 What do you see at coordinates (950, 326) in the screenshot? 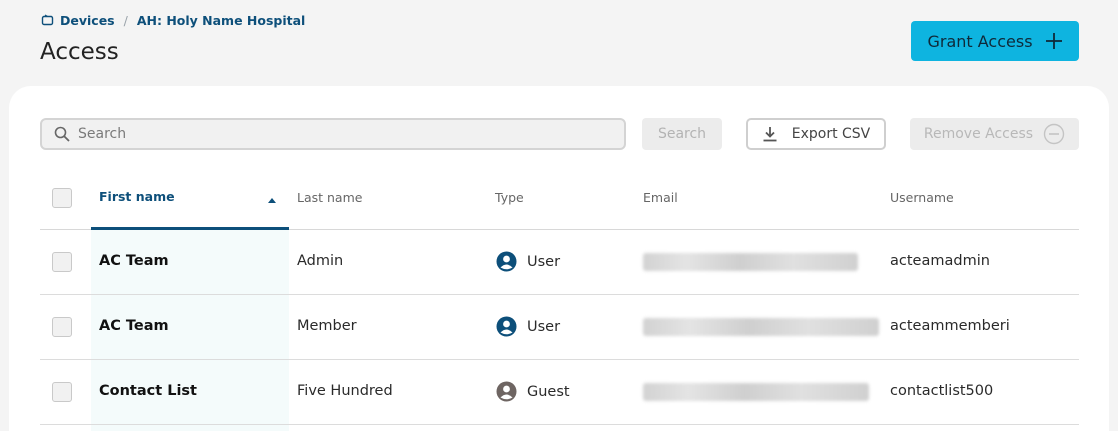
I see `username-cell: acteammemberi` at bounding box center [950, 326].